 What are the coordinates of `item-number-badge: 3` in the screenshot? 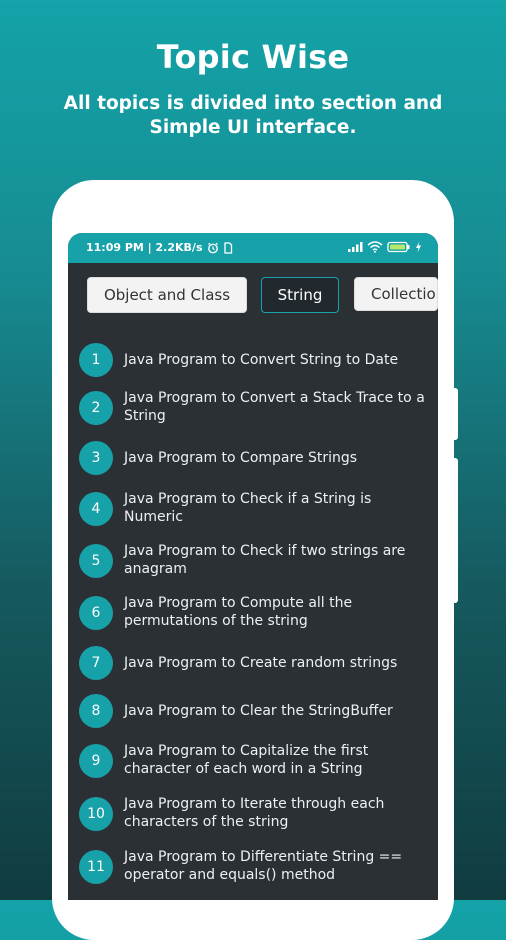 It's located at (96, 458).